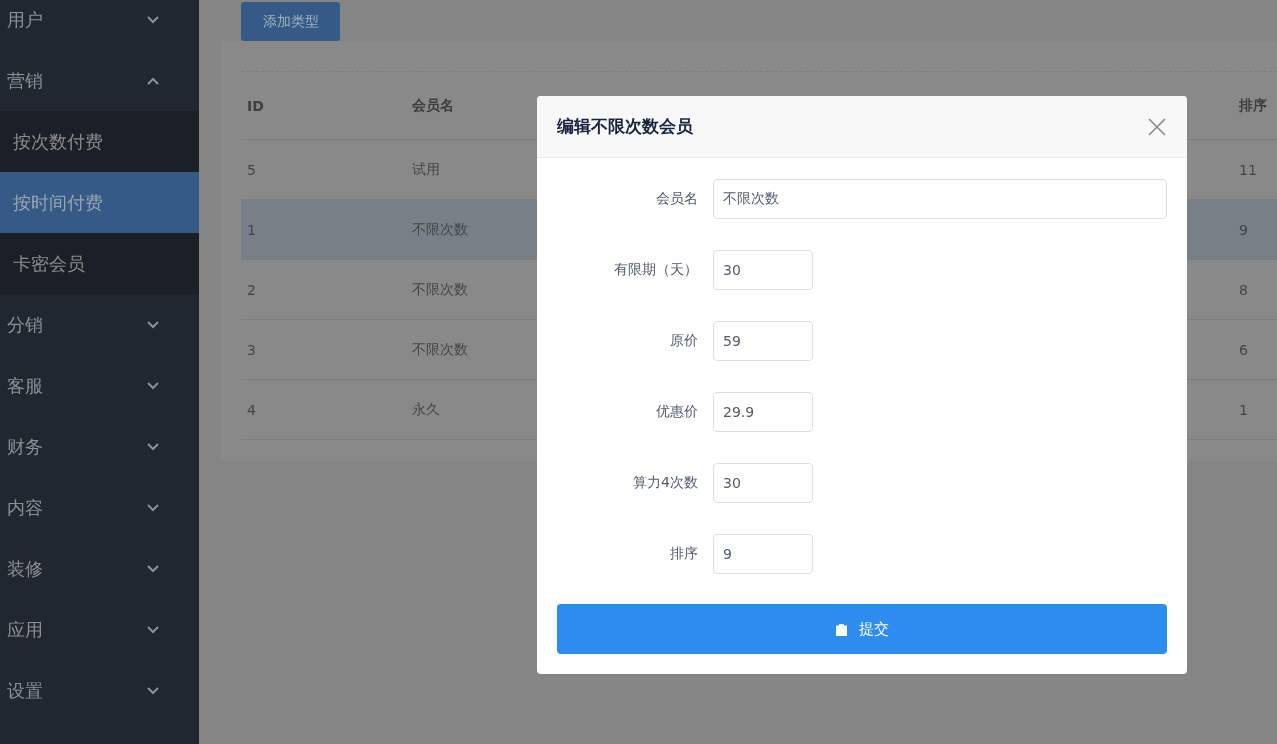 The height and width of the screenshot is (744, 1277). What do you see at coordinates (290, 21) in the screenshot?
I see `add-type-button: 添加类型` at bounding box center [290, 21].